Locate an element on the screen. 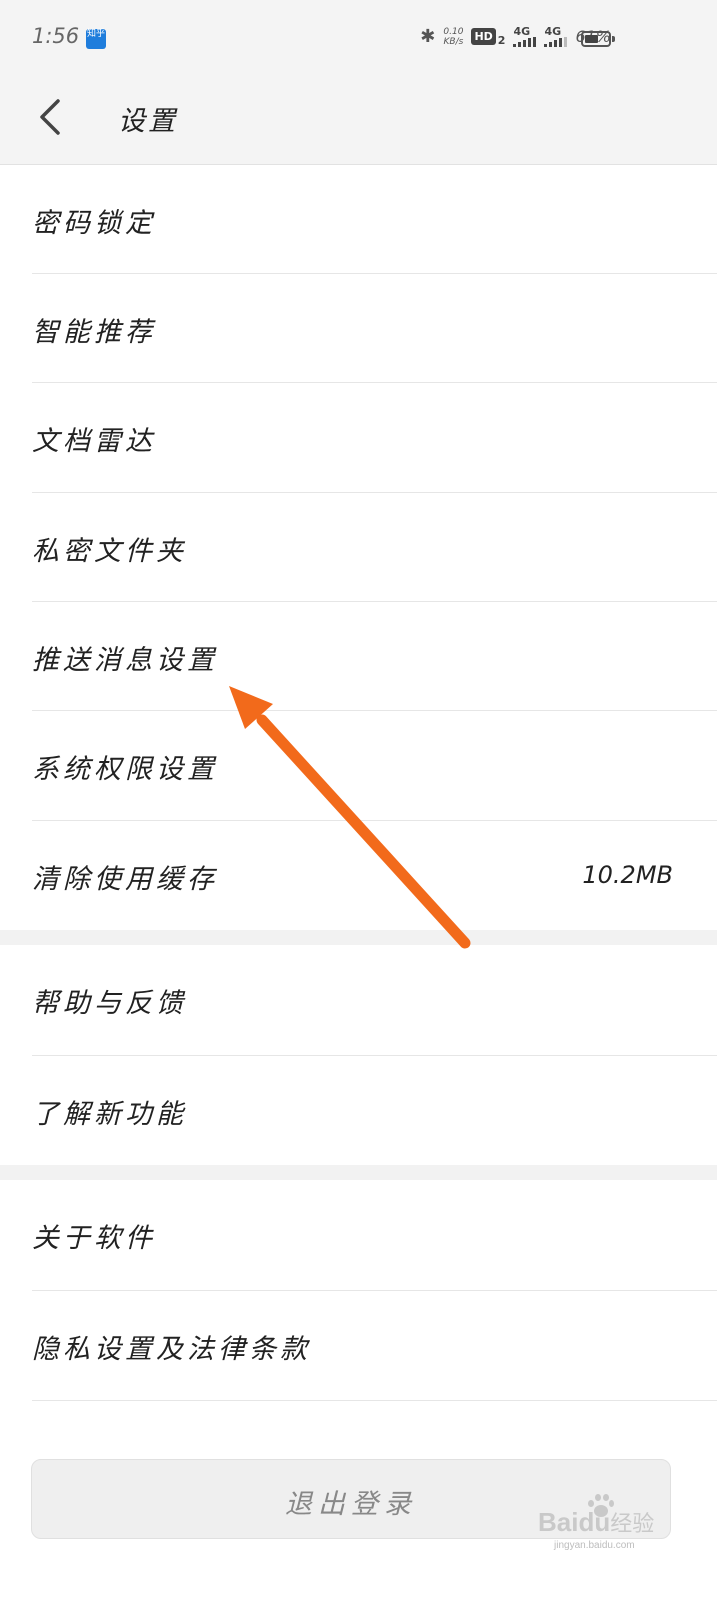 The width and height of the screenshot is (717, 1600). network-speed-unit: KB/s is located at coordinates (453, 41).